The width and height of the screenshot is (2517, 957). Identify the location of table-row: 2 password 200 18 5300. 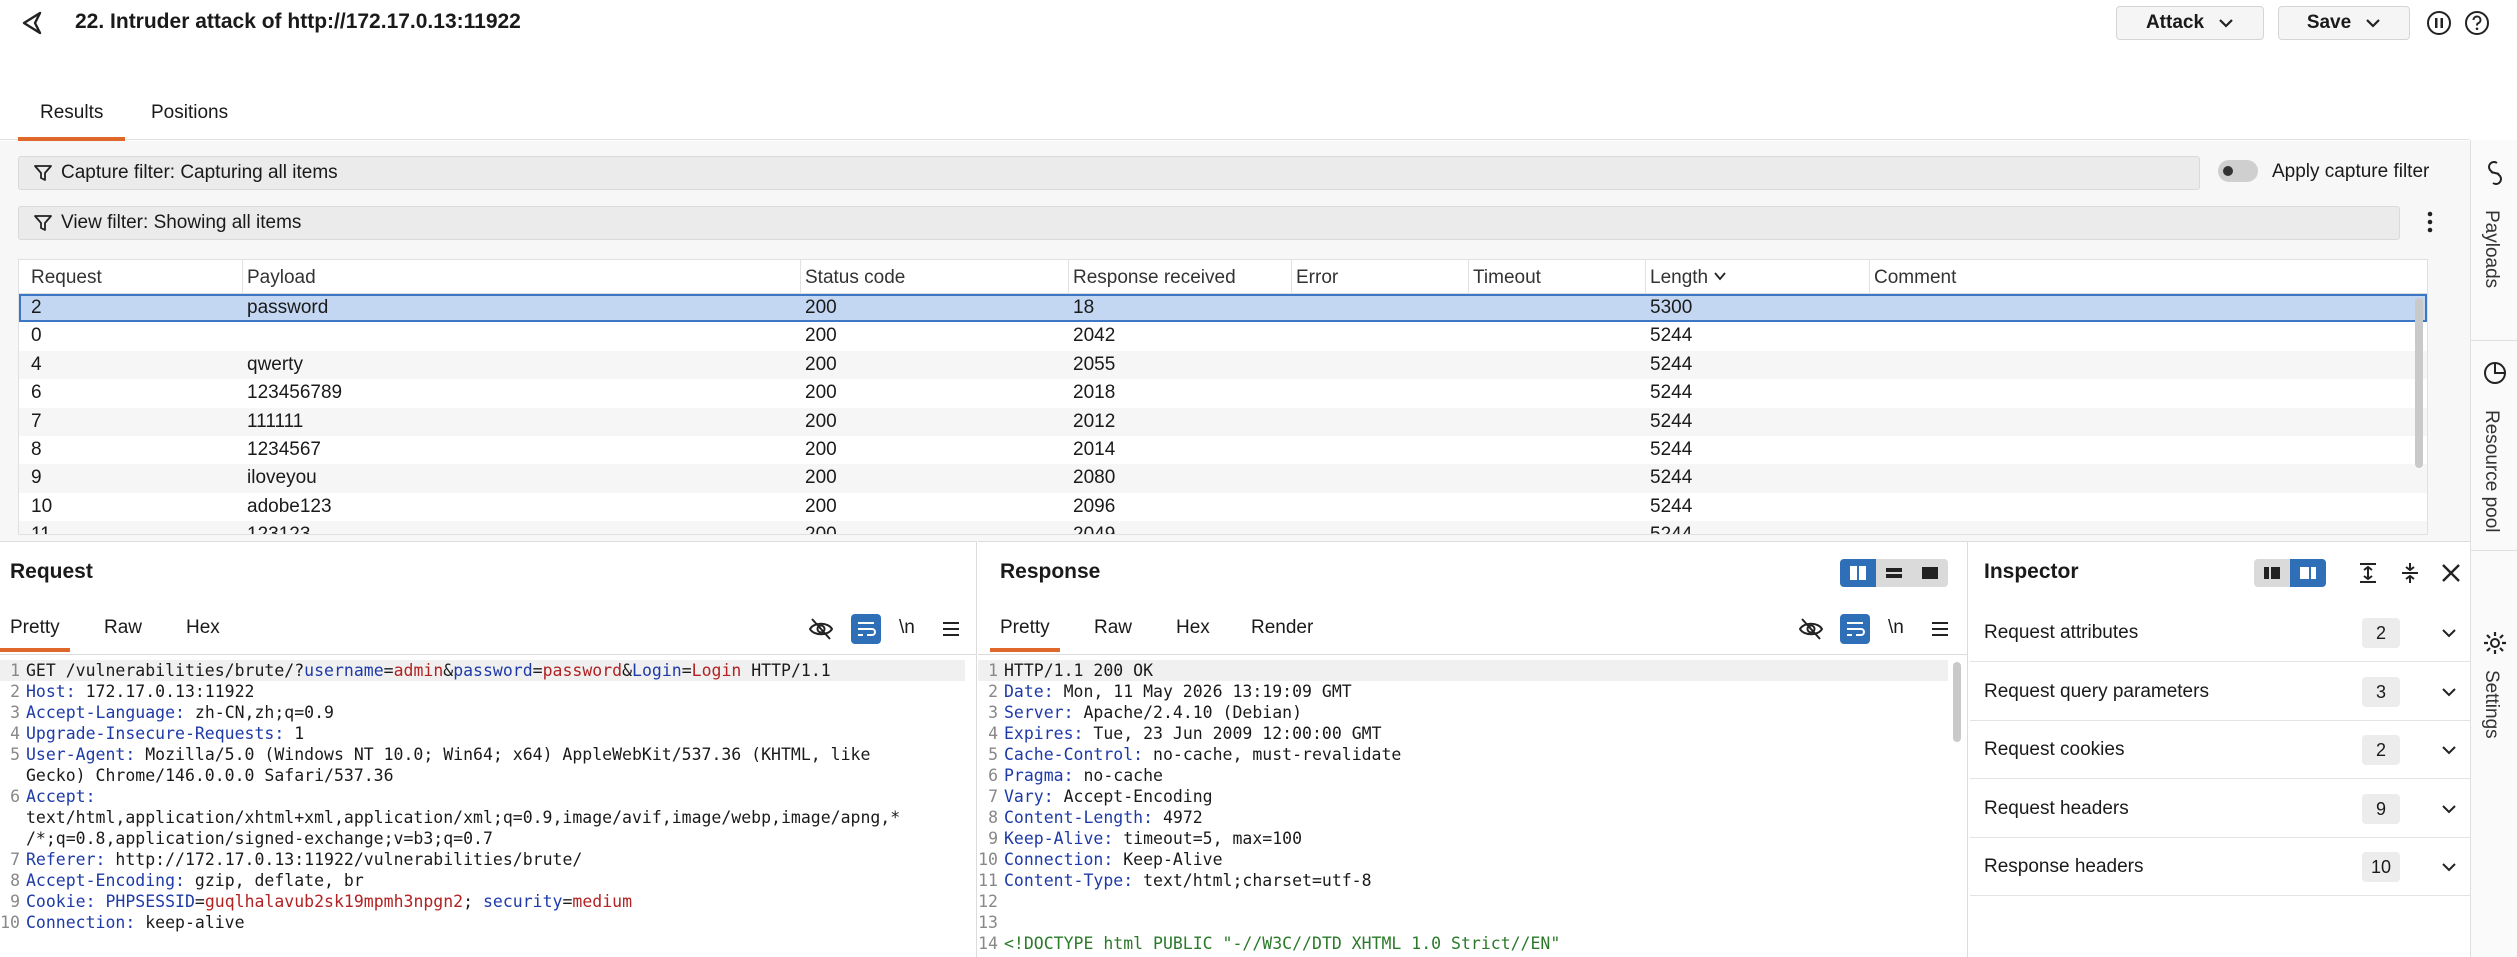
(1223, 308).